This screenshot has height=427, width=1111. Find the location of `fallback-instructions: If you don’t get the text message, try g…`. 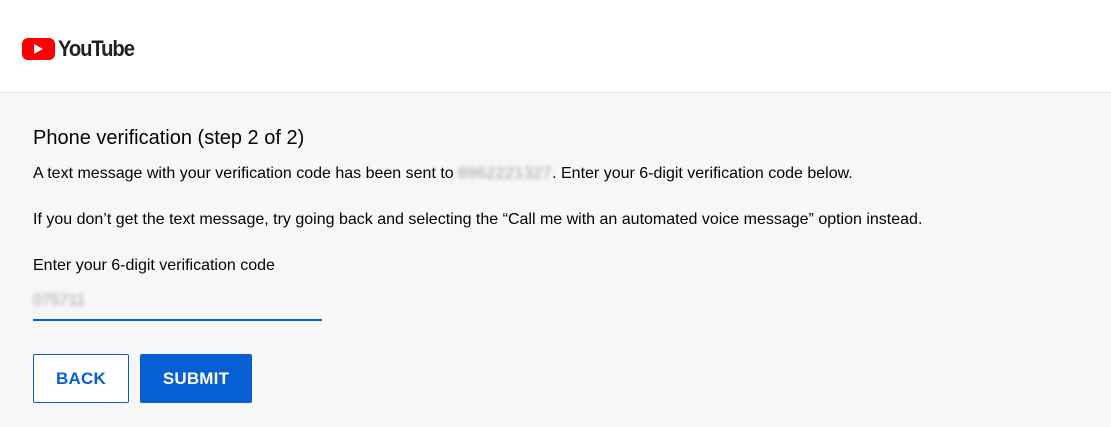

fallback-instructions: If you don’t get the text message, try g… is located at coordinates (478, 219).